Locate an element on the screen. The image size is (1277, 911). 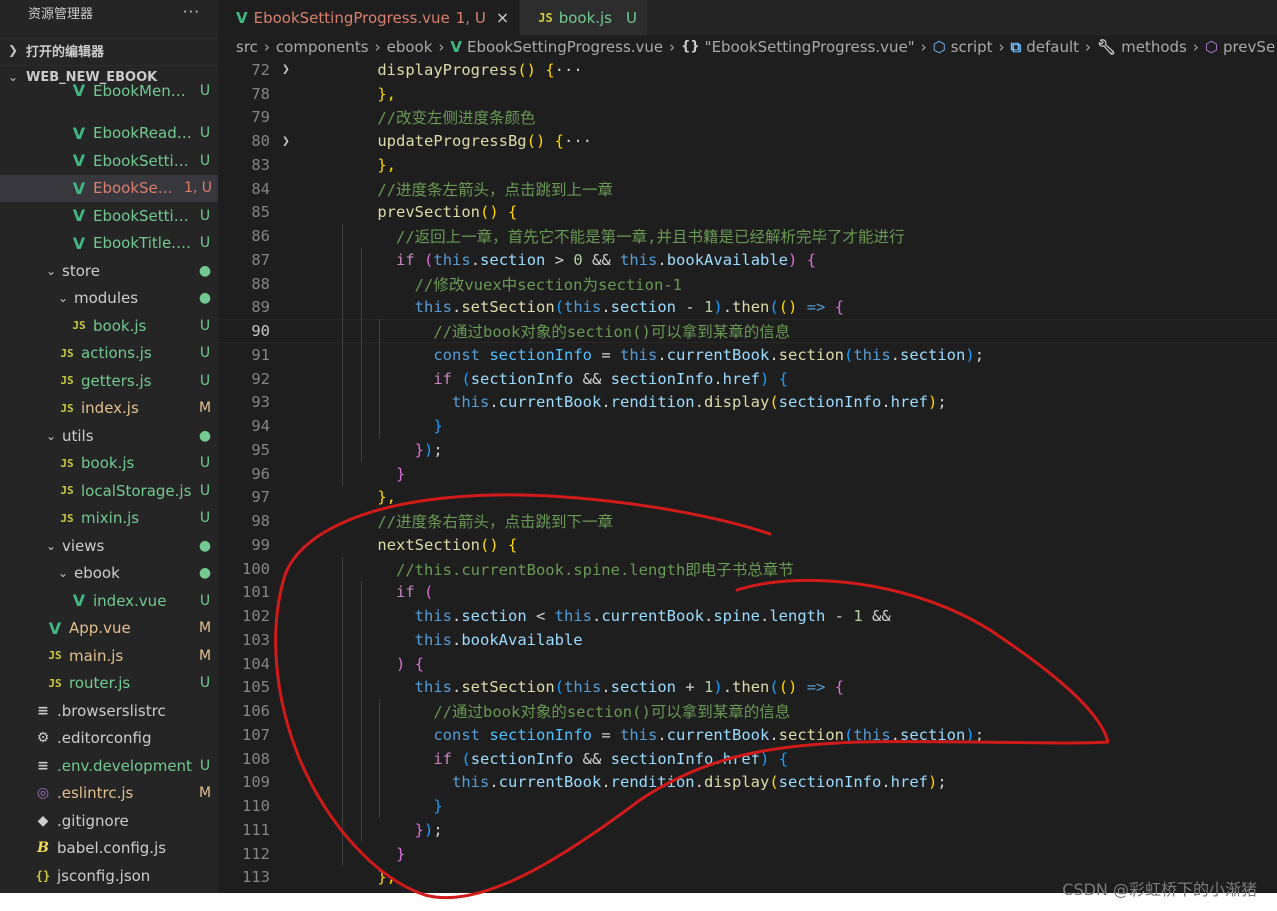
code-line: 85 prevSection() { is located at coordinates (747, 213).